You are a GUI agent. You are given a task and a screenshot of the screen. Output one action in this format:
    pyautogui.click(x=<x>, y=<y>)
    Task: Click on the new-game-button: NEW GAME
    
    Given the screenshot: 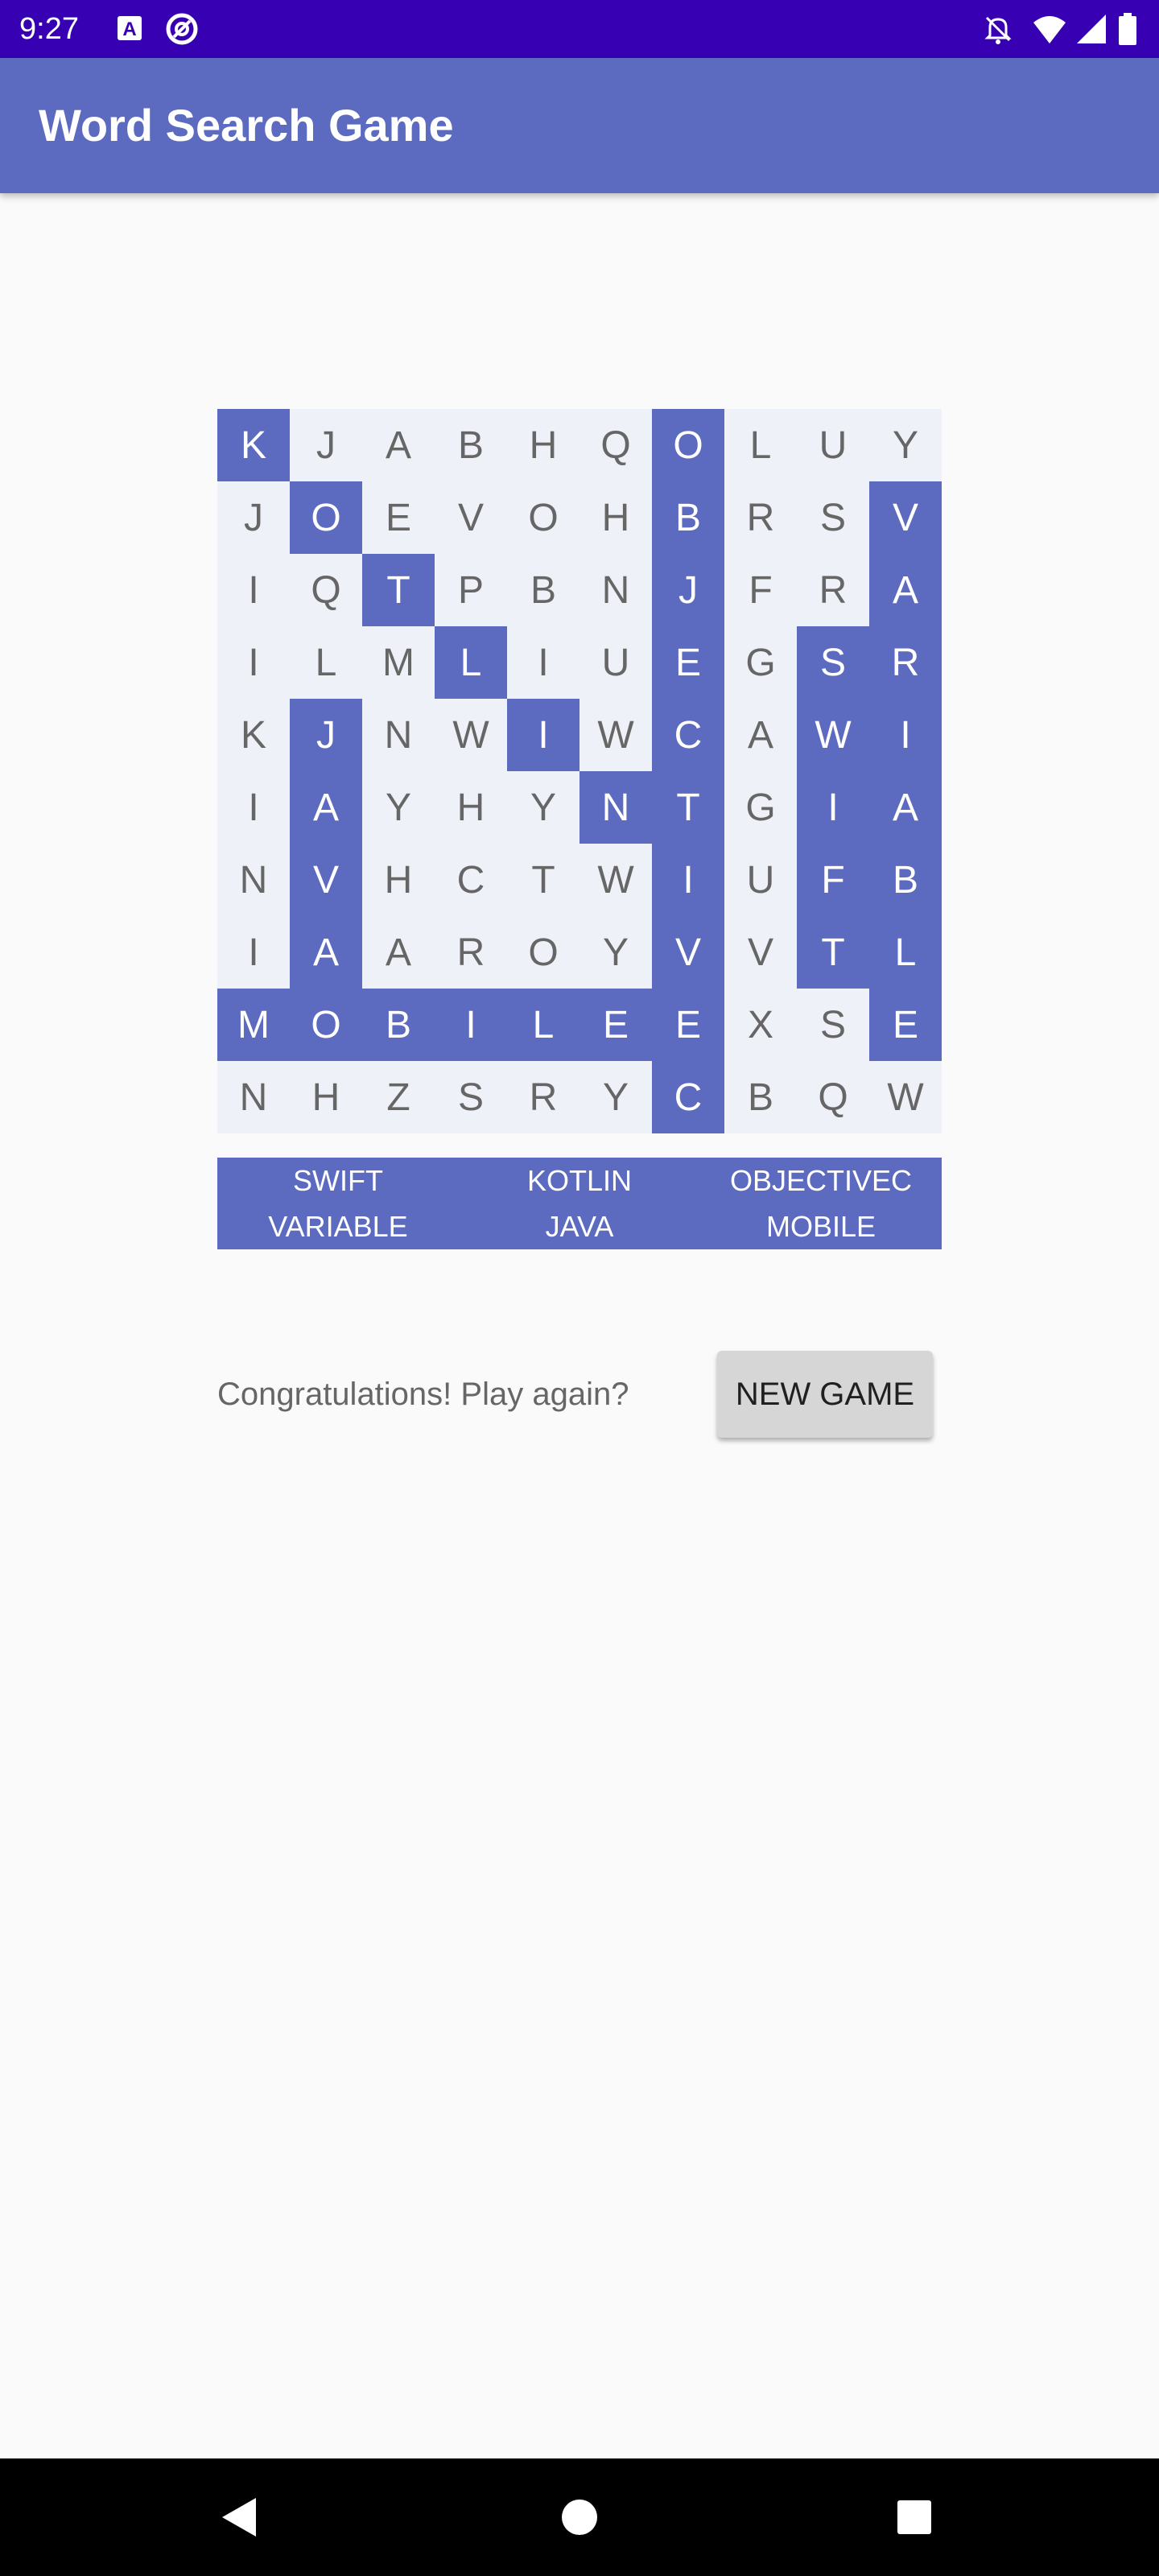 What is the action you would take?
    pyautogui.click(x=825, y=1394)
    